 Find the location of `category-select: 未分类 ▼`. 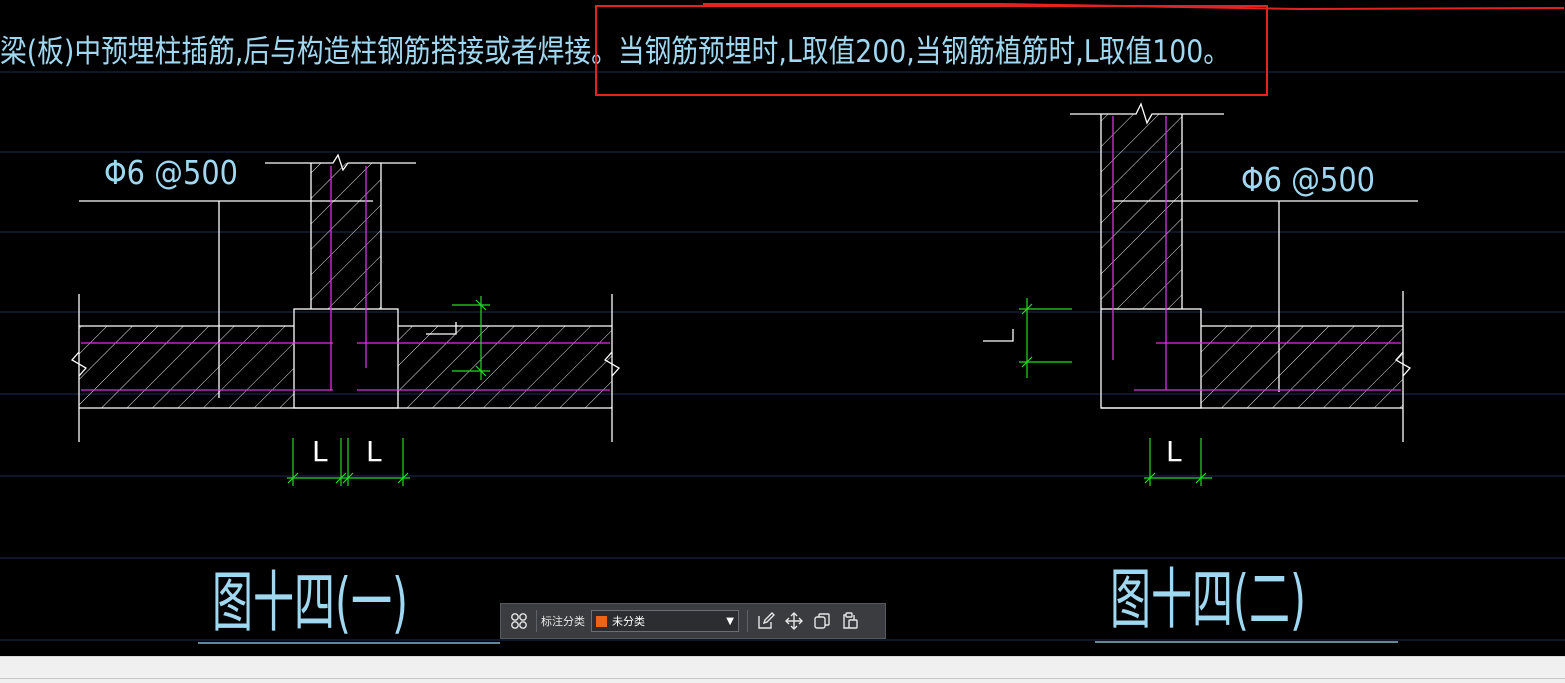

category-select: 未分类 ▼ is located at coordinates (665, 621).